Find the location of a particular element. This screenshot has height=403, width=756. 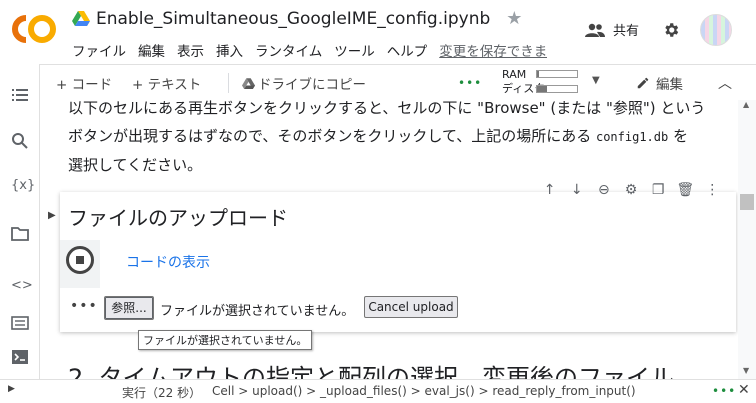

run-area is located at coordinates (80, 264).